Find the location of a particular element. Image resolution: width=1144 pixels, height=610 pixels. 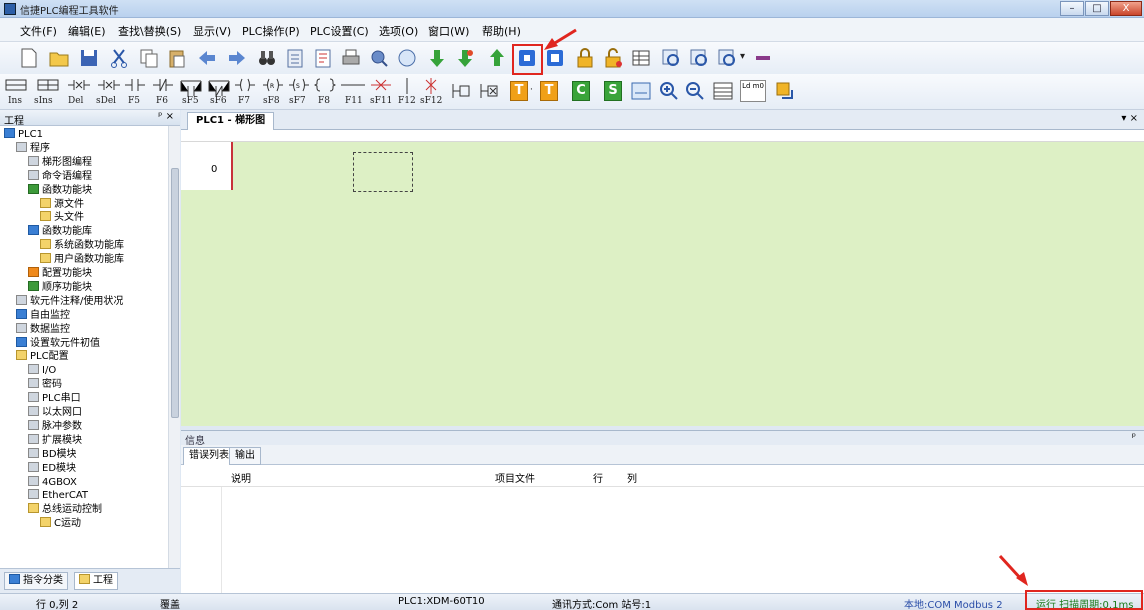

list-document-icon is located at coordinates (323, 58).